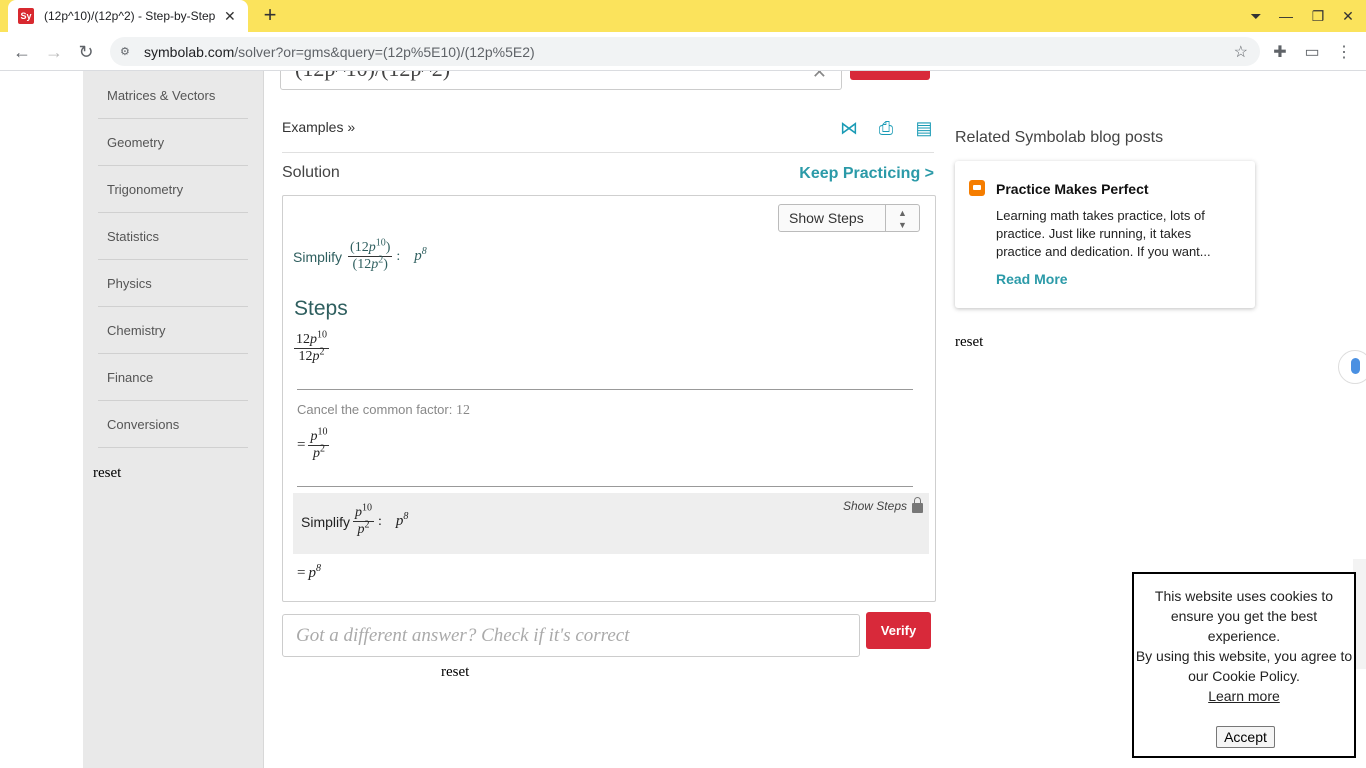 This screenshot has width=1366, height=768. I want to click on sidebar-item-trigonometry: Trigonometry, so click(173, 189).